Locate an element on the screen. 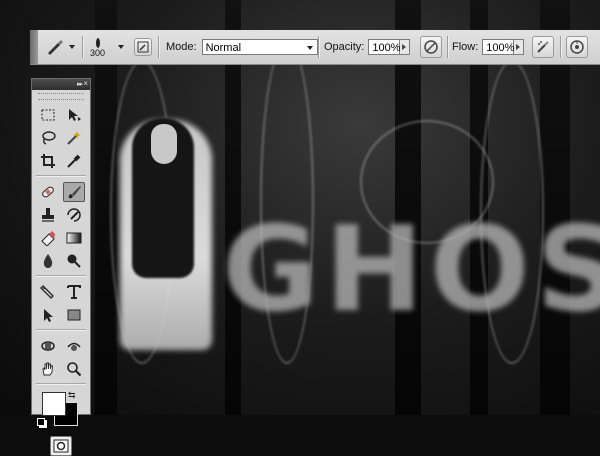 The height and width of the screenshot is (456, 600). pressure-size-icon is located at coordinates (577, 47).